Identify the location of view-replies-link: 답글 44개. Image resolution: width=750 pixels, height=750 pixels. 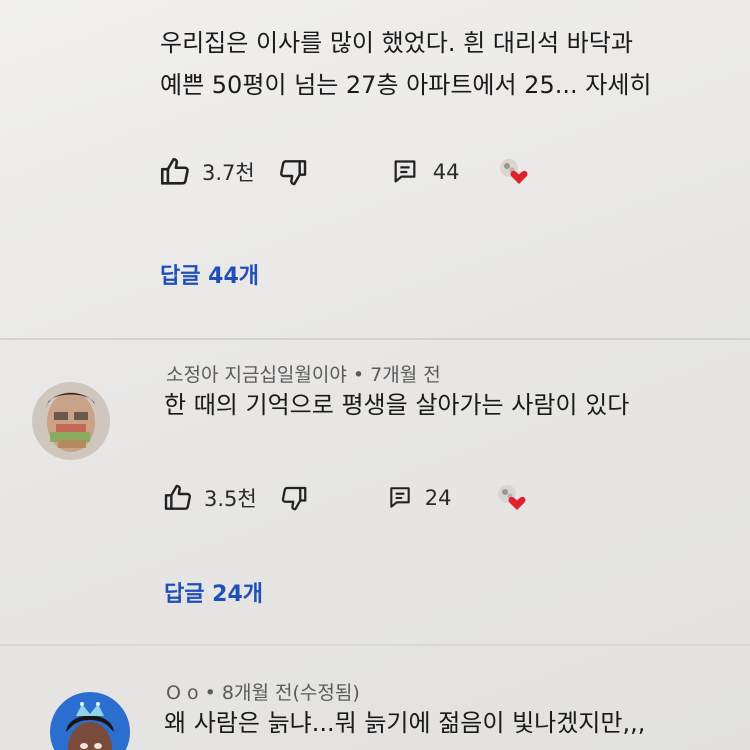
(209, 274).